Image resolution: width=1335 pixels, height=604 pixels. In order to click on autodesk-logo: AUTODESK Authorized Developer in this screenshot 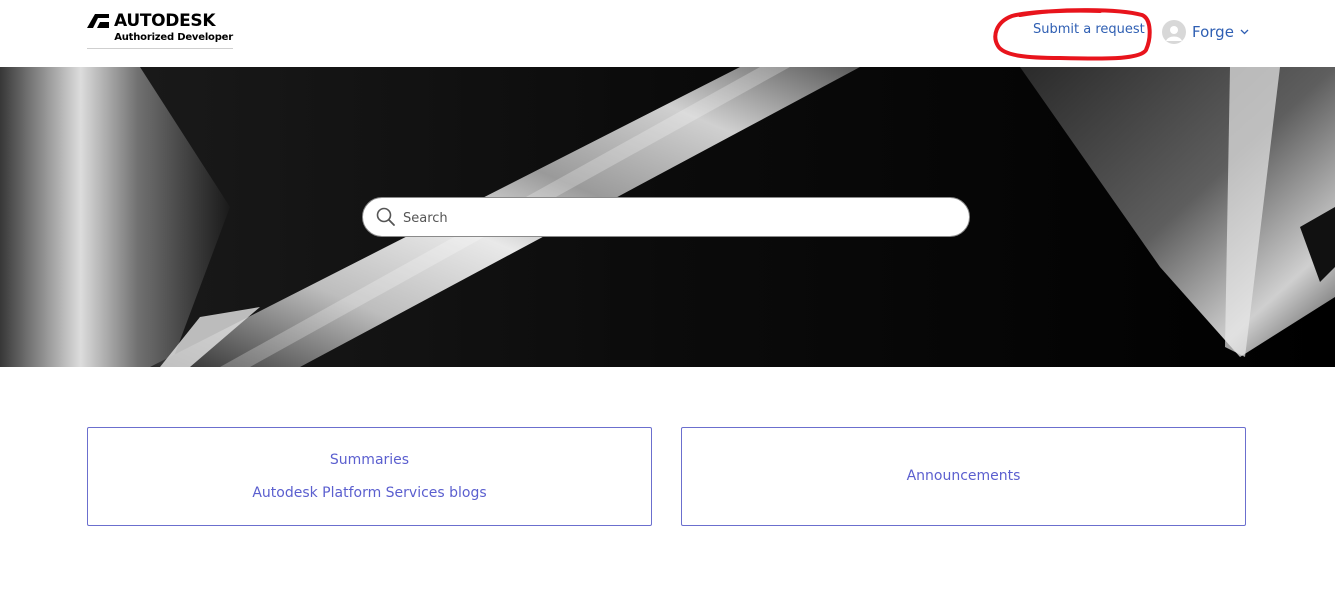, I will do `click(160, 30)`.